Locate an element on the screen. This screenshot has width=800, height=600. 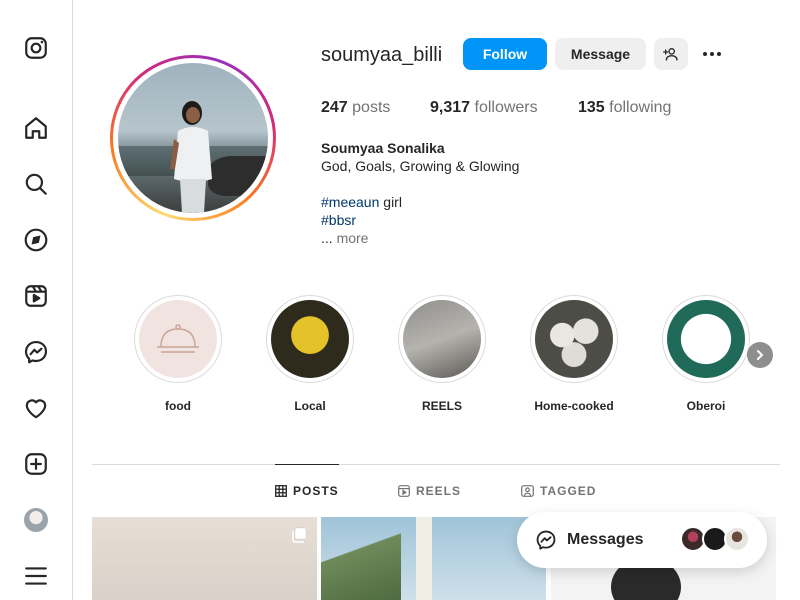
message-avatars is located at coordinates (716, 540).